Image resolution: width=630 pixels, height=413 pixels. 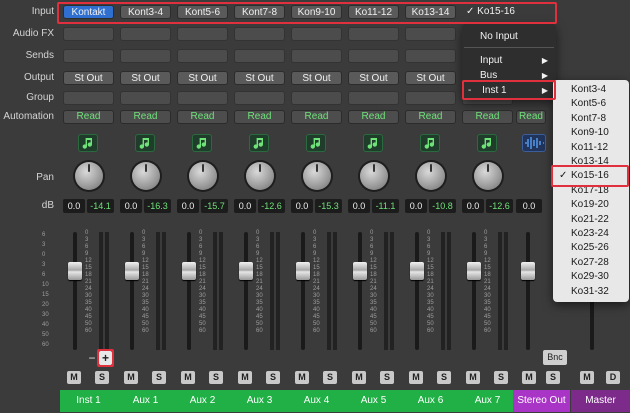 I want to click on stereo-volume-readout: 0.0, so click(x=529, y=206).